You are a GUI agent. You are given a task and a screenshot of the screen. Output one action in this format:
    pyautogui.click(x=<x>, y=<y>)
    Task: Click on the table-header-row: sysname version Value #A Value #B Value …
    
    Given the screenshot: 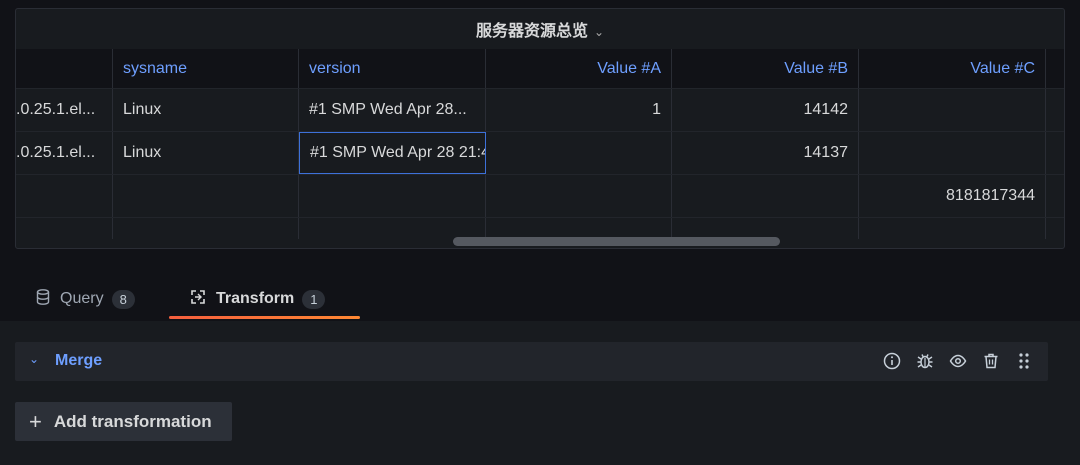 What is the action you would take?
    pyautogui.click(x=540, y=69)
    